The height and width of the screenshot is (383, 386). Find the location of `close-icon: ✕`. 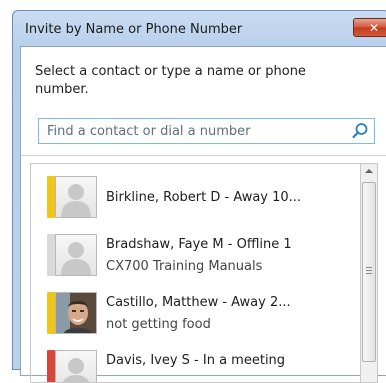

close-icon: ✕ is located at coordinates (374, 27).